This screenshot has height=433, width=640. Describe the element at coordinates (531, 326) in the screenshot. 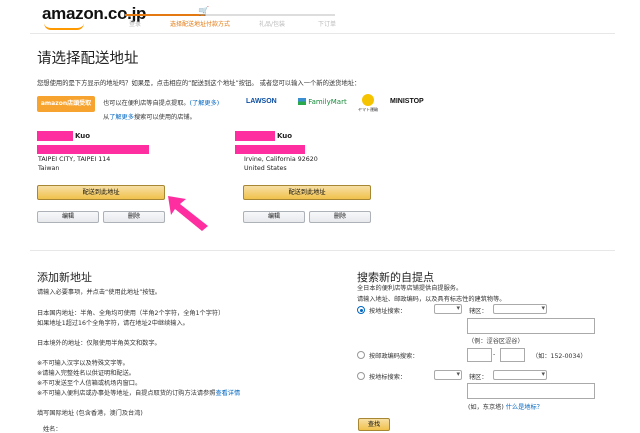

I see `address-search-input` at that location.